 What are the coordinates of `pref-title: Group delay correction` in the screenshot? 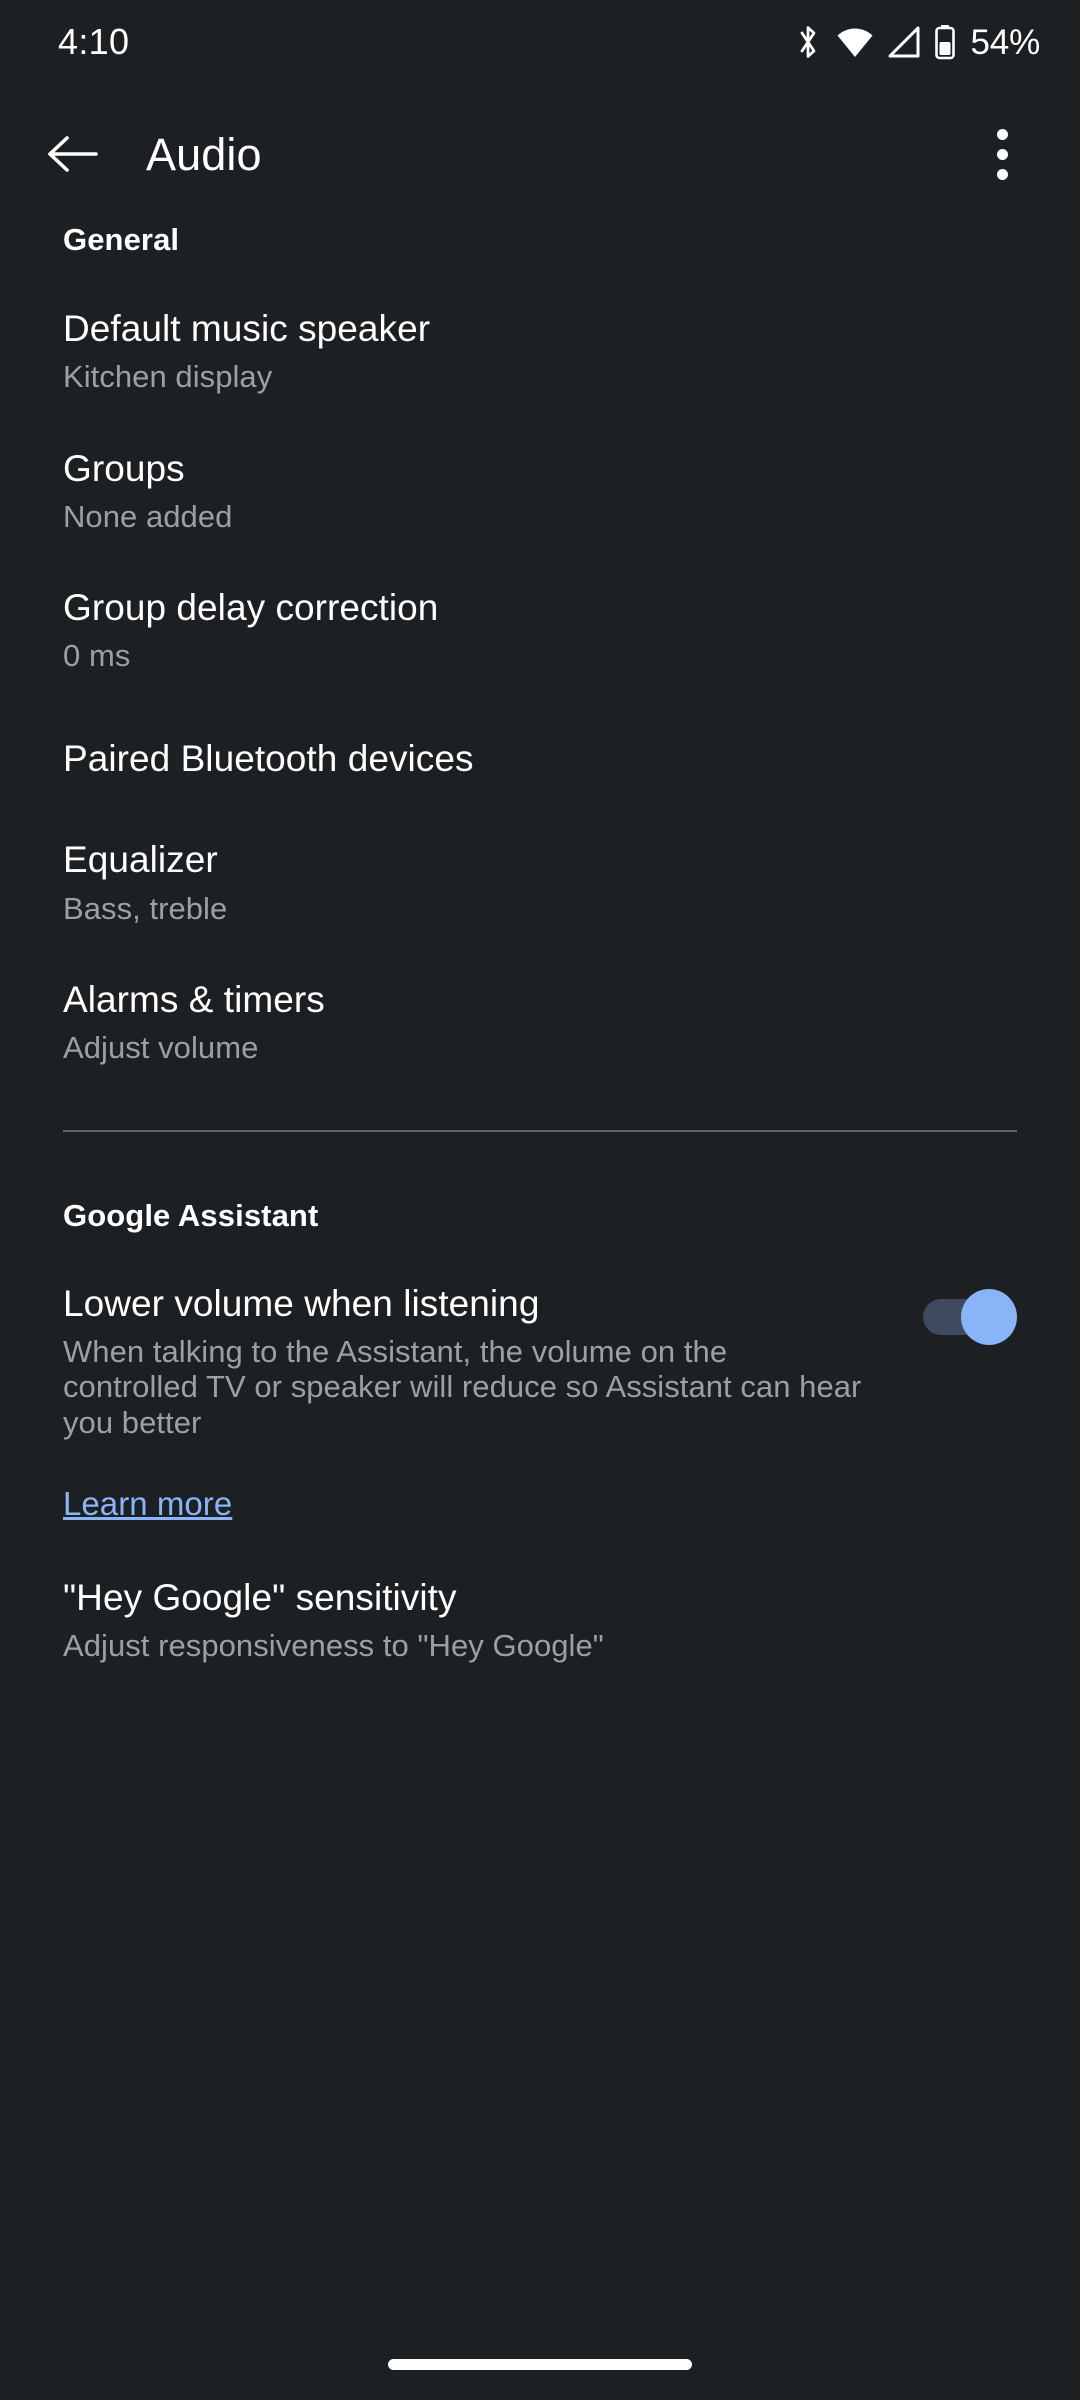 It's located at (251, 608).